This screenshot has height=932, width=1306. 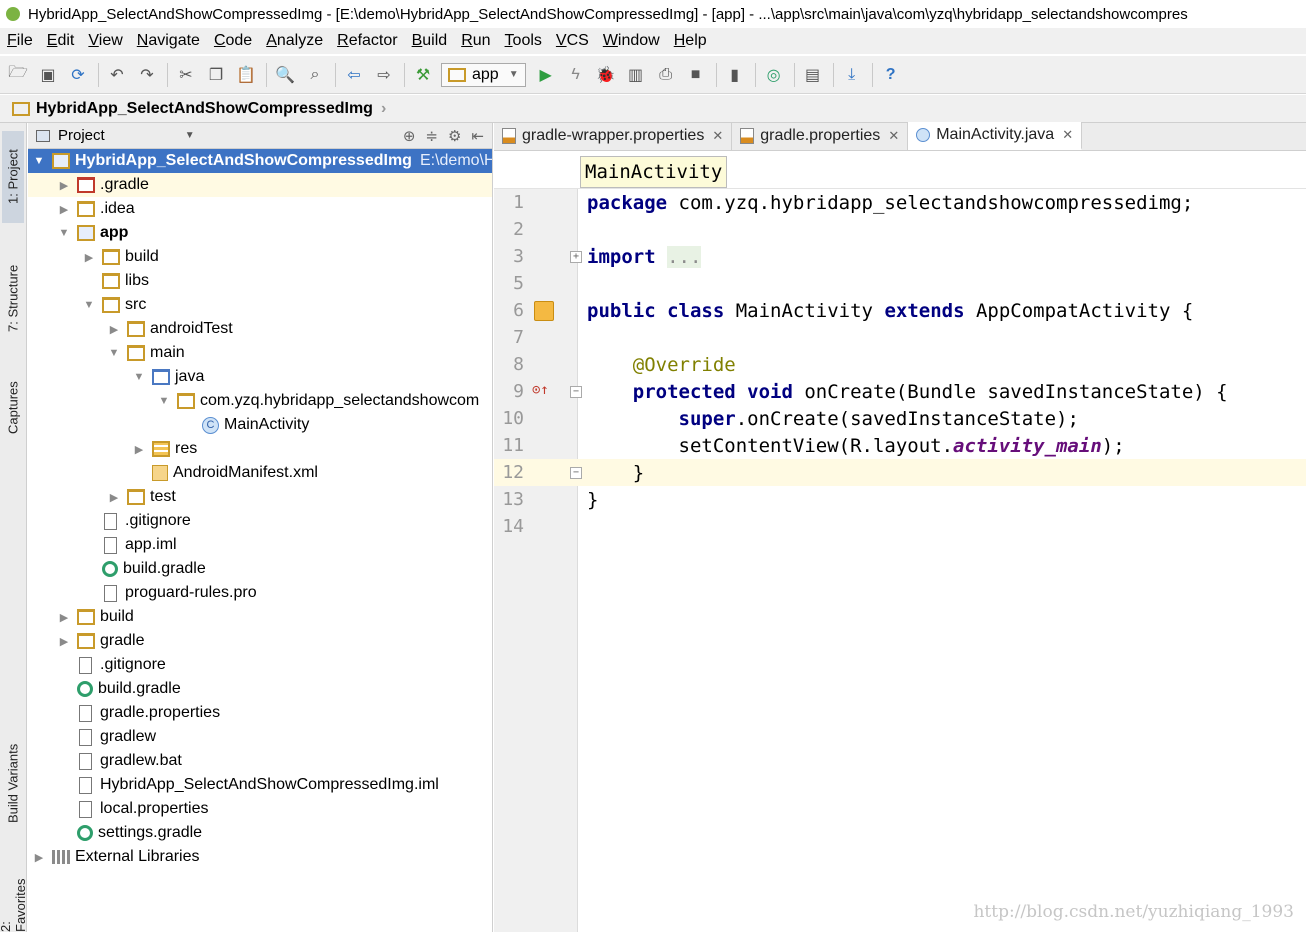 I want to click on tree-item: ▼ com.yzq.hybridapp_selectandshowcom, so click(x=260, y=401).